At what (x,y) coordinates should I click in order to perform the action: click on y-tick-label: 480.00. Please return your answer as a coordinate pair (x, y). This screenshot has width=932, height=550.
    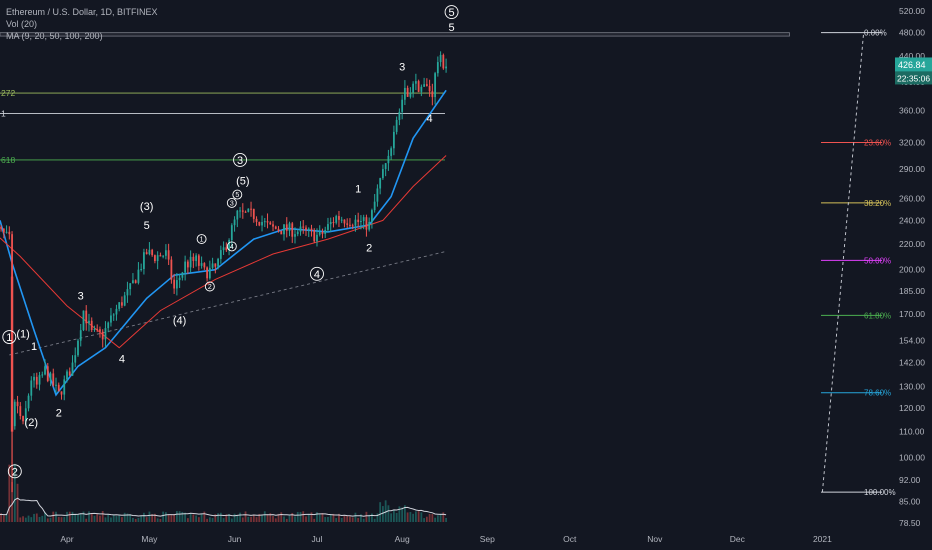
    Looking at the image, I should click on (912, 33).